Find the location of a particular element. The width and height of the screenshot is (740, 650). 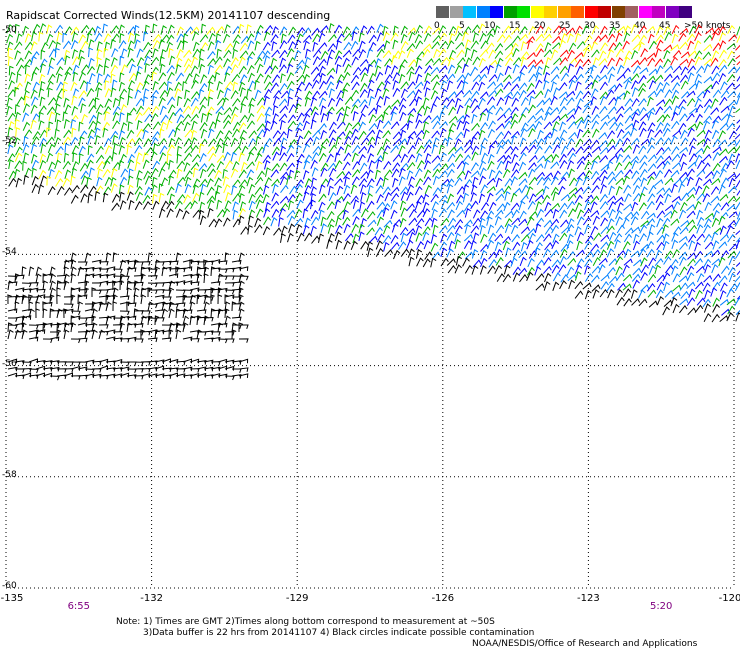

longitude-label: -132 is located at coordinates (151, 598).